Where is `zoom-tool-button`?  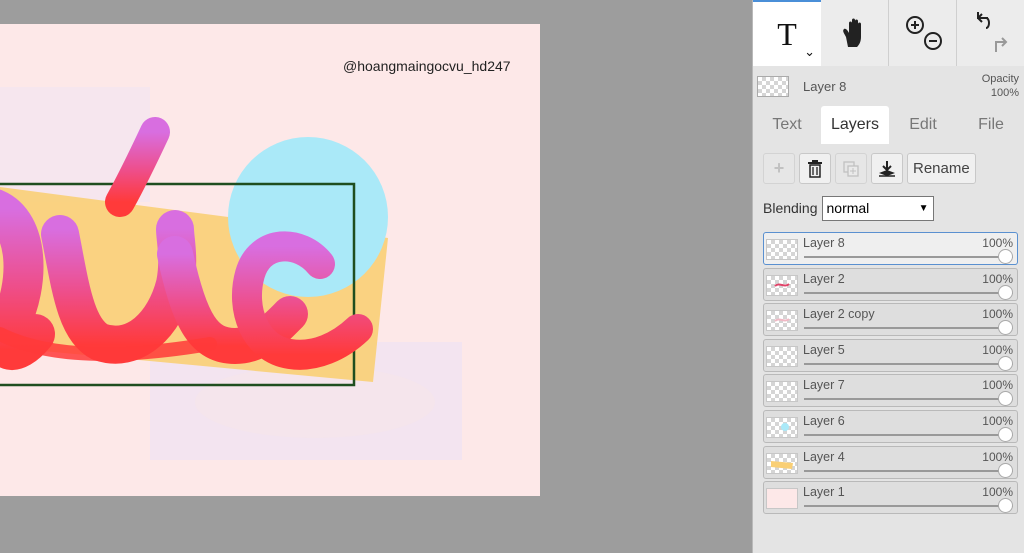 zoom-tool-button is located at coordinates (923, 33).